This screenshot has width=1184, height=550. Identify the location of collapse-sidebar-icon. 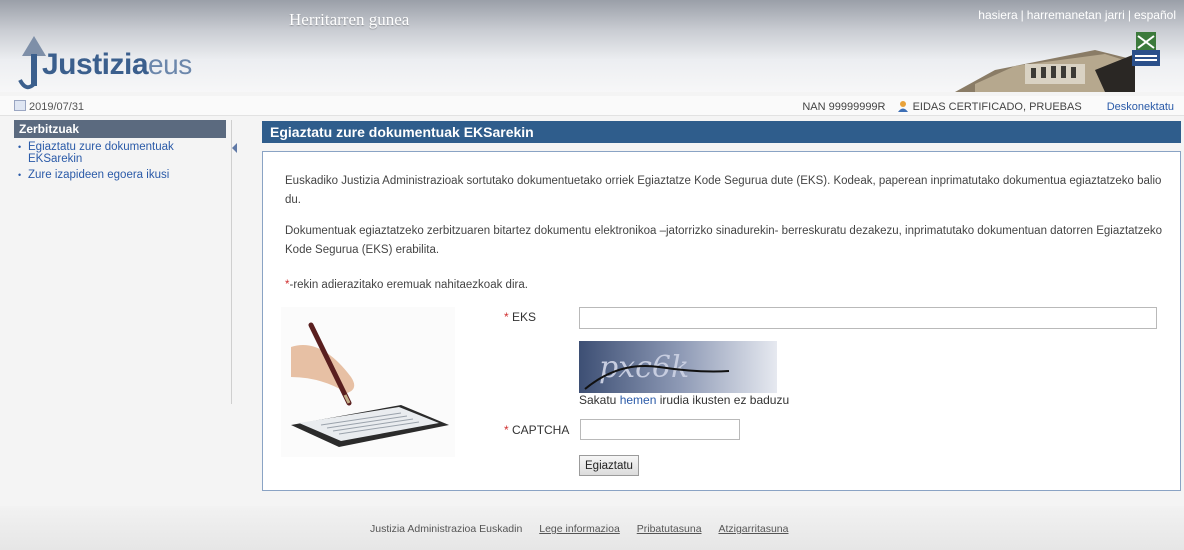
(234, 148).